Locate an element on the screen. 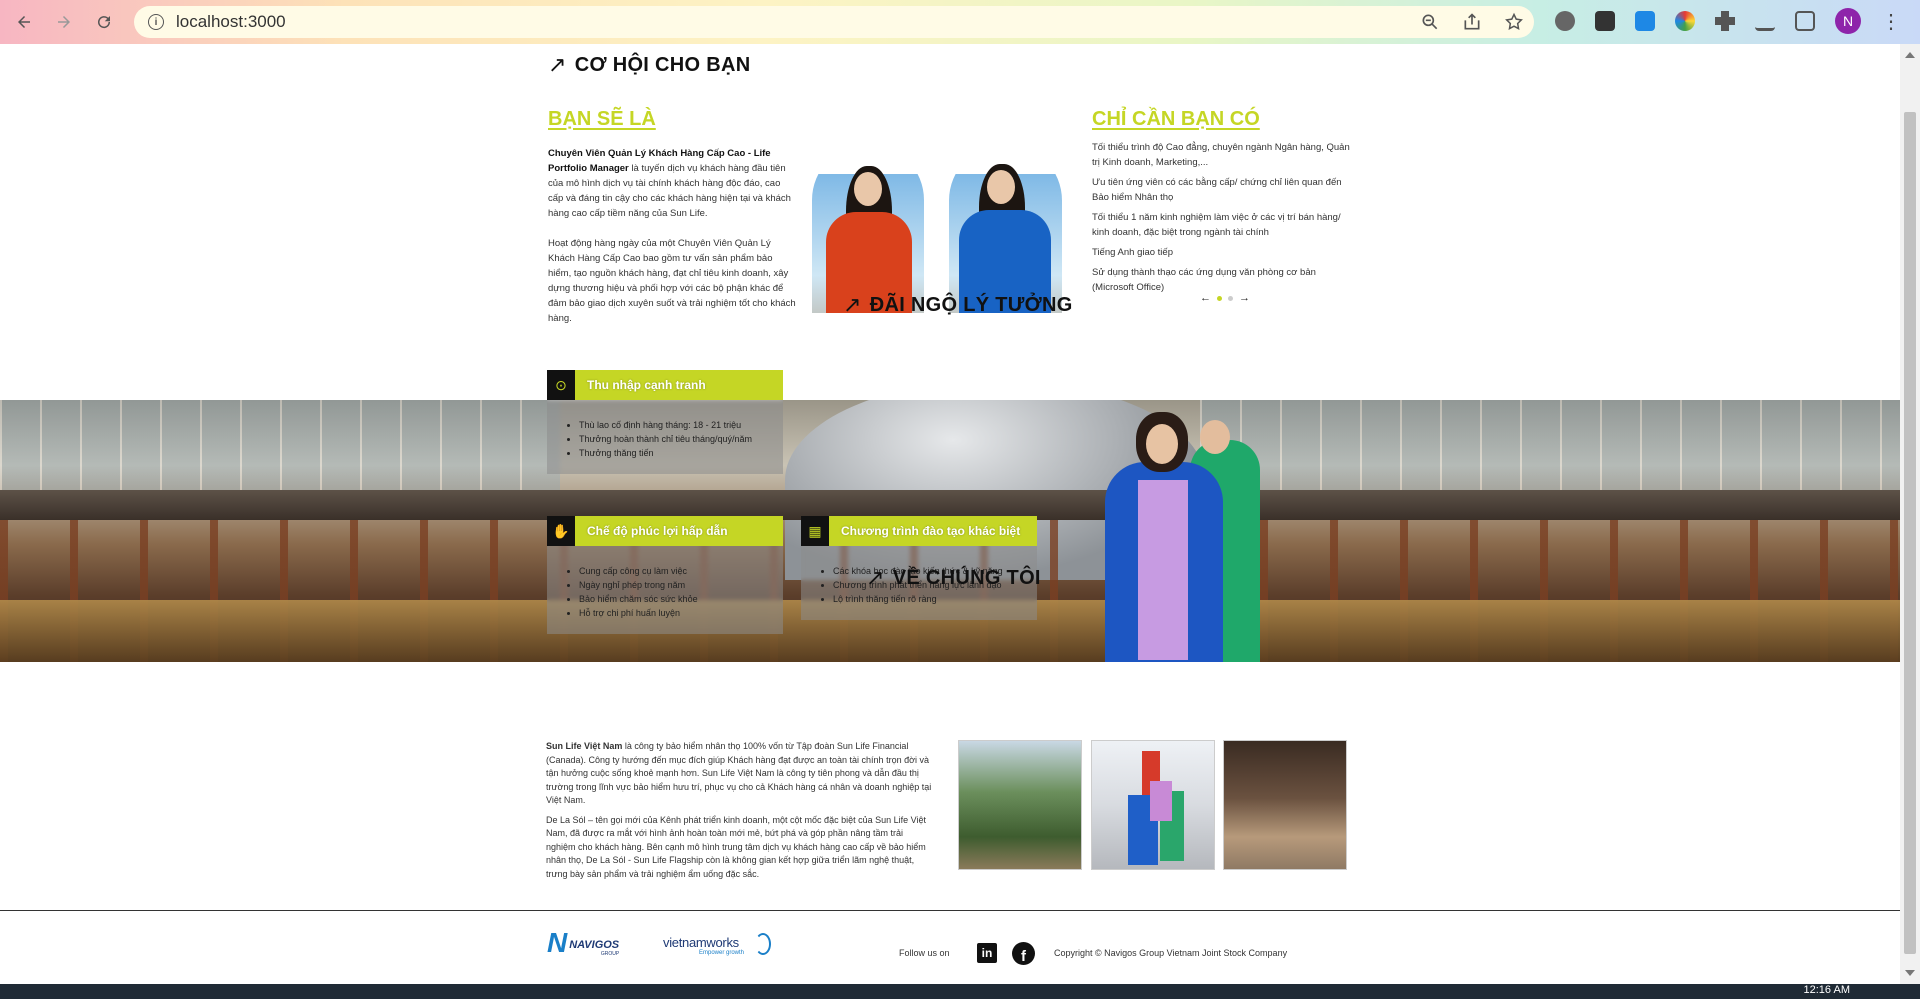  about-section-title: ↗ VỀ CHÚNG TÔI is located at coordinates (953, 578).